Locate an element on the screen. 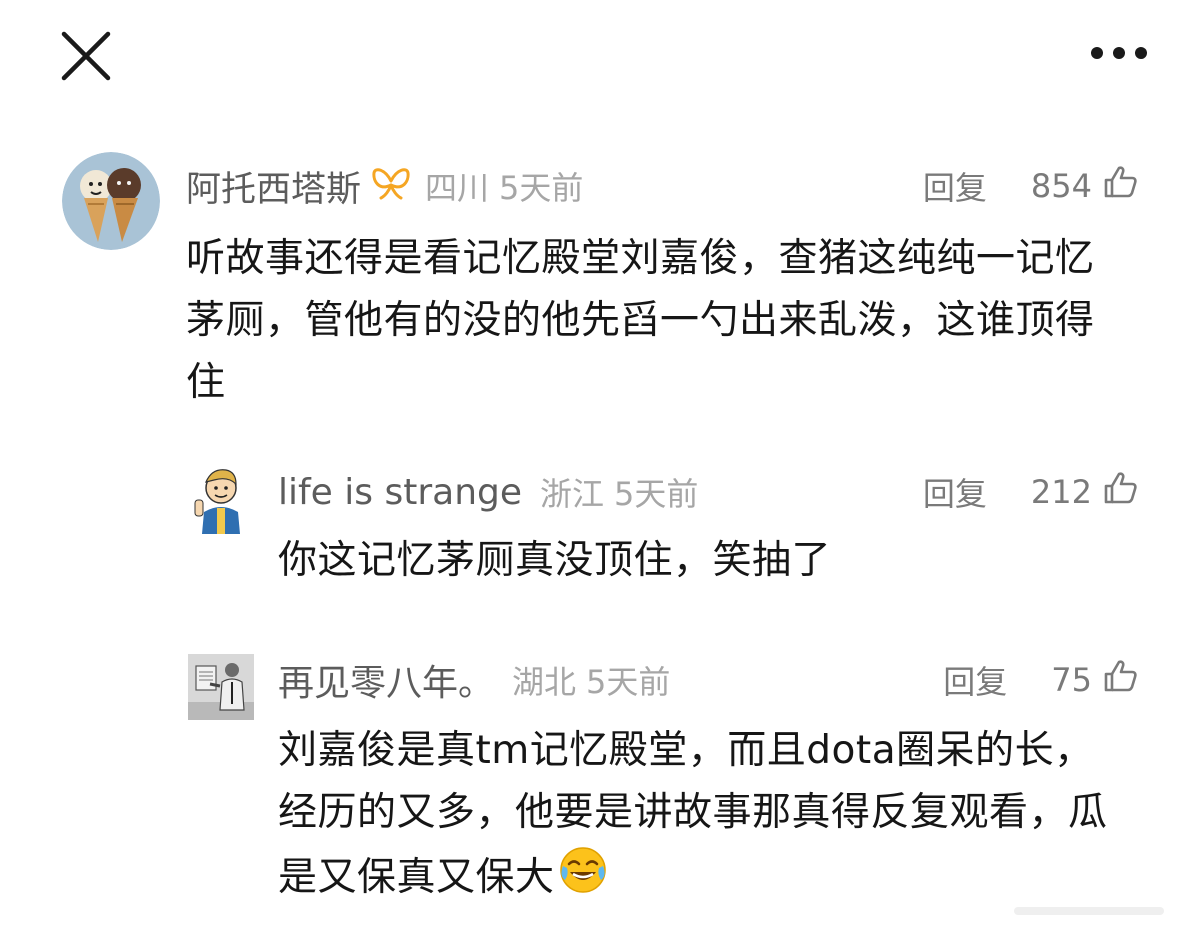 Image resolution: width=1186 pixels, height=945 pixels. more-icon is located at coordinates (1119, 53).